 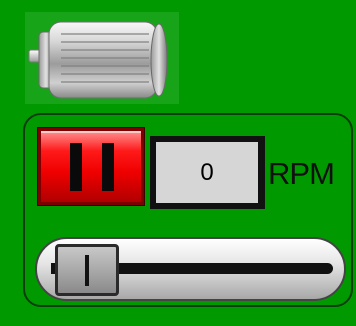 I want to click on speed-display: 0, so click(x=207, y=172).